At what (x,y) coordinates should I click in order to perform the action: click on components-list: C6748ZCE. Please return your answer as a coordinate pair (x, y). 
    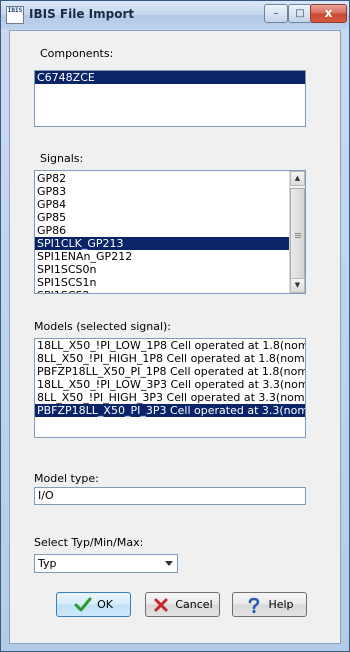
    Looking at the image, I should click on (170, 98).